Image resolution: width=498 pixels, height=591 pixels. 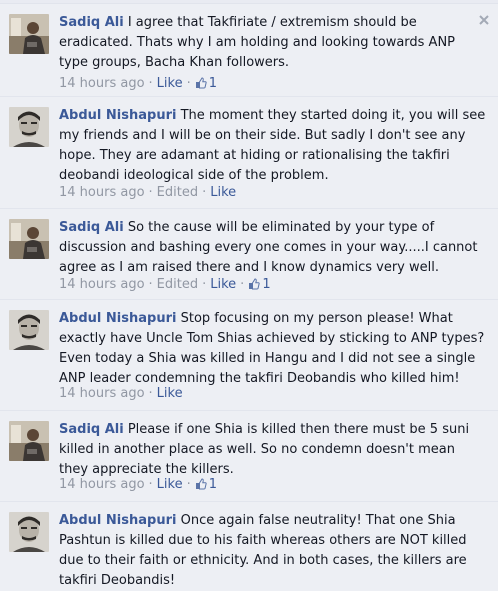 I want to click on comment-meta: 14 hours ago · Like, so click(x=121, y=393).